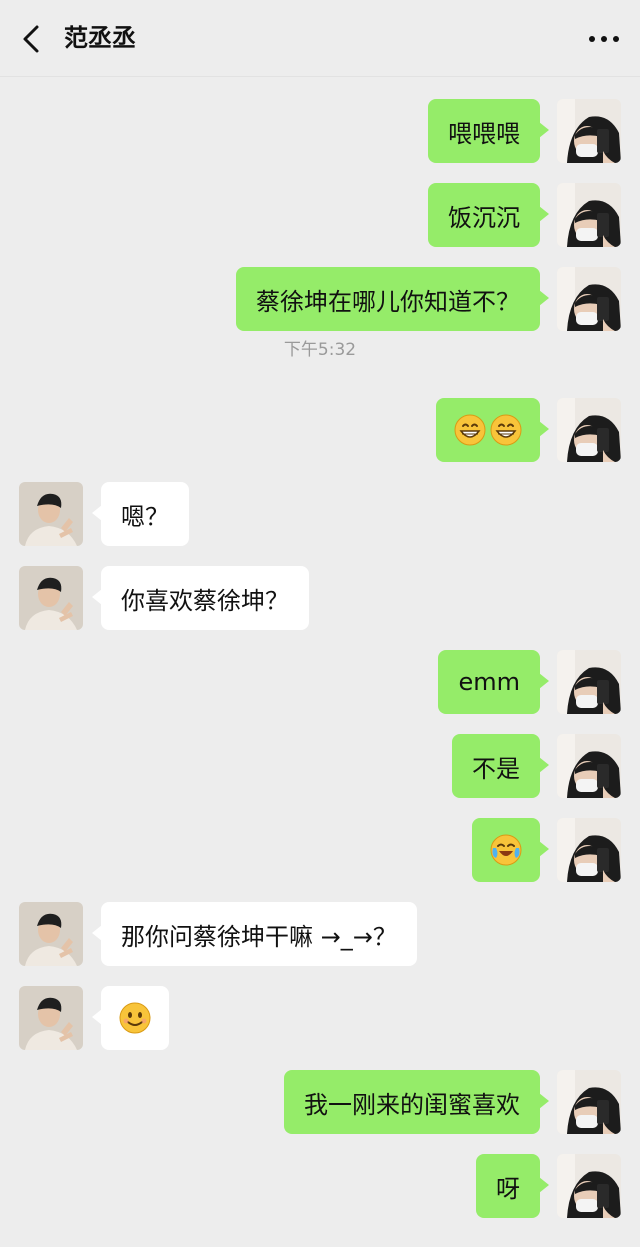  I want to click on message-timestamp: 下午5:32, so click(320, 350).